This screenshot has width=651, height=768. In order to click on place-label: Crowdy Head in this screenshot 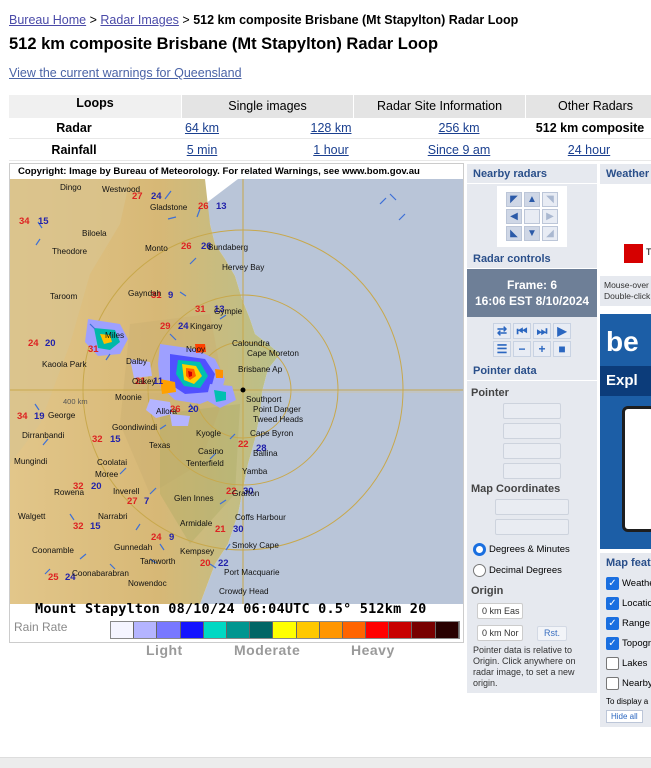, I will do `click(244, 591)`.